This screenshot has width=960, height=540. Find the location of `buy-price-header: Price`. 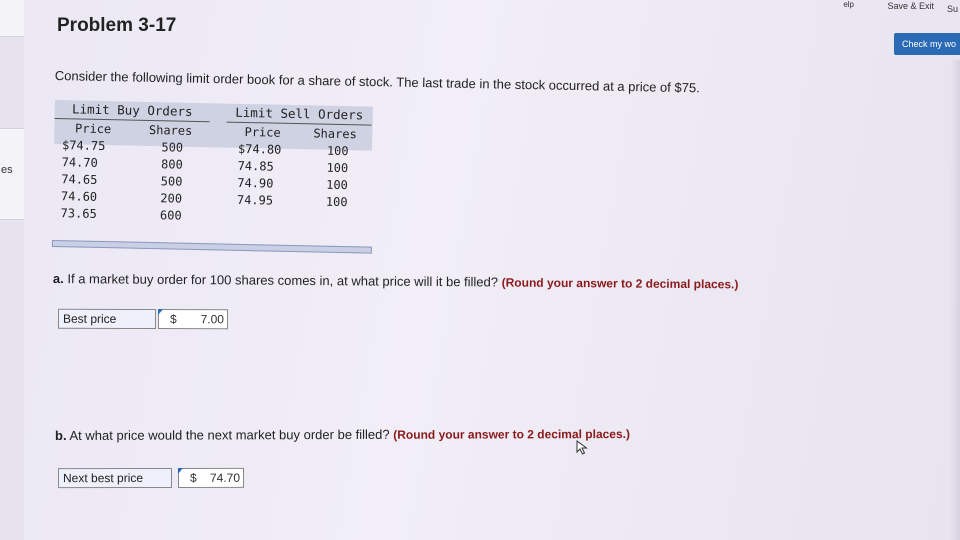

buy-price-header: Price is located at coordinates (93, 129).